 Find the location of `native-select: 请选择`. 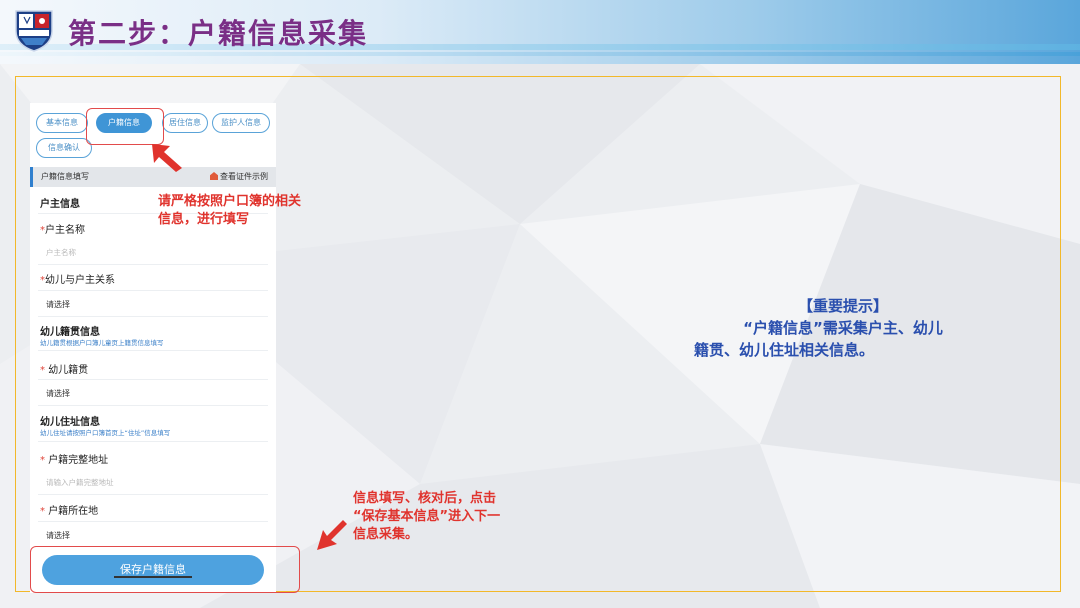

native-select: 请选择 is located at coordinates (58, 393).